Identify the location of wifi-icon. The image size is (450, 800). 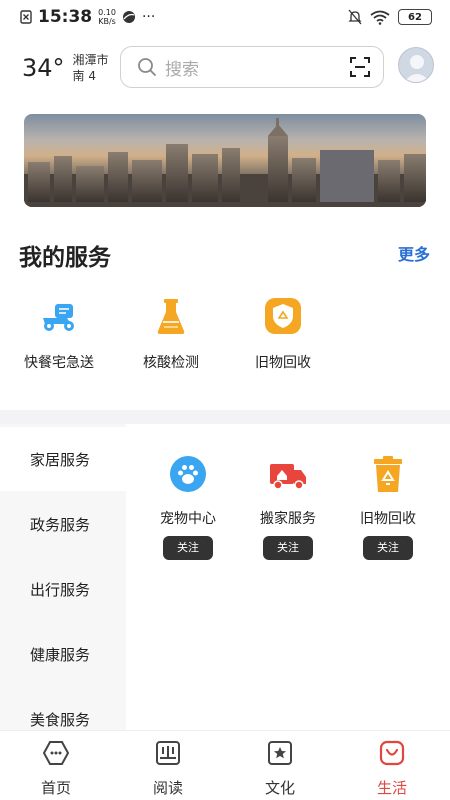
(380, 17).